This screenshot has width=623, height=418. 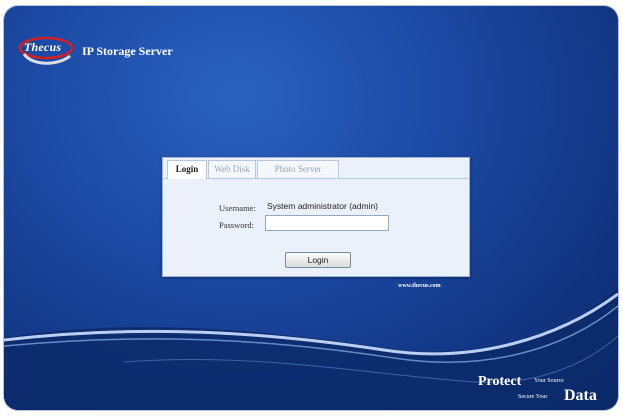 I want to click on login-button: Login, so click(x=318, y=260).